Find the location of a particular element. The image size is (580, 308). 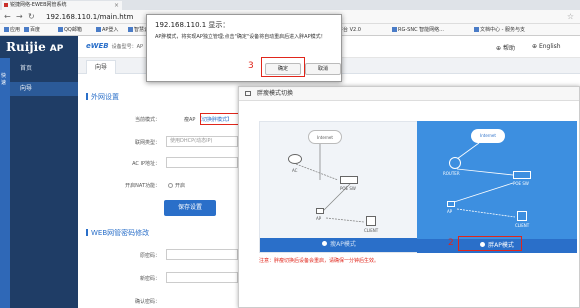

web-icon is located at coordinates (394, 29).